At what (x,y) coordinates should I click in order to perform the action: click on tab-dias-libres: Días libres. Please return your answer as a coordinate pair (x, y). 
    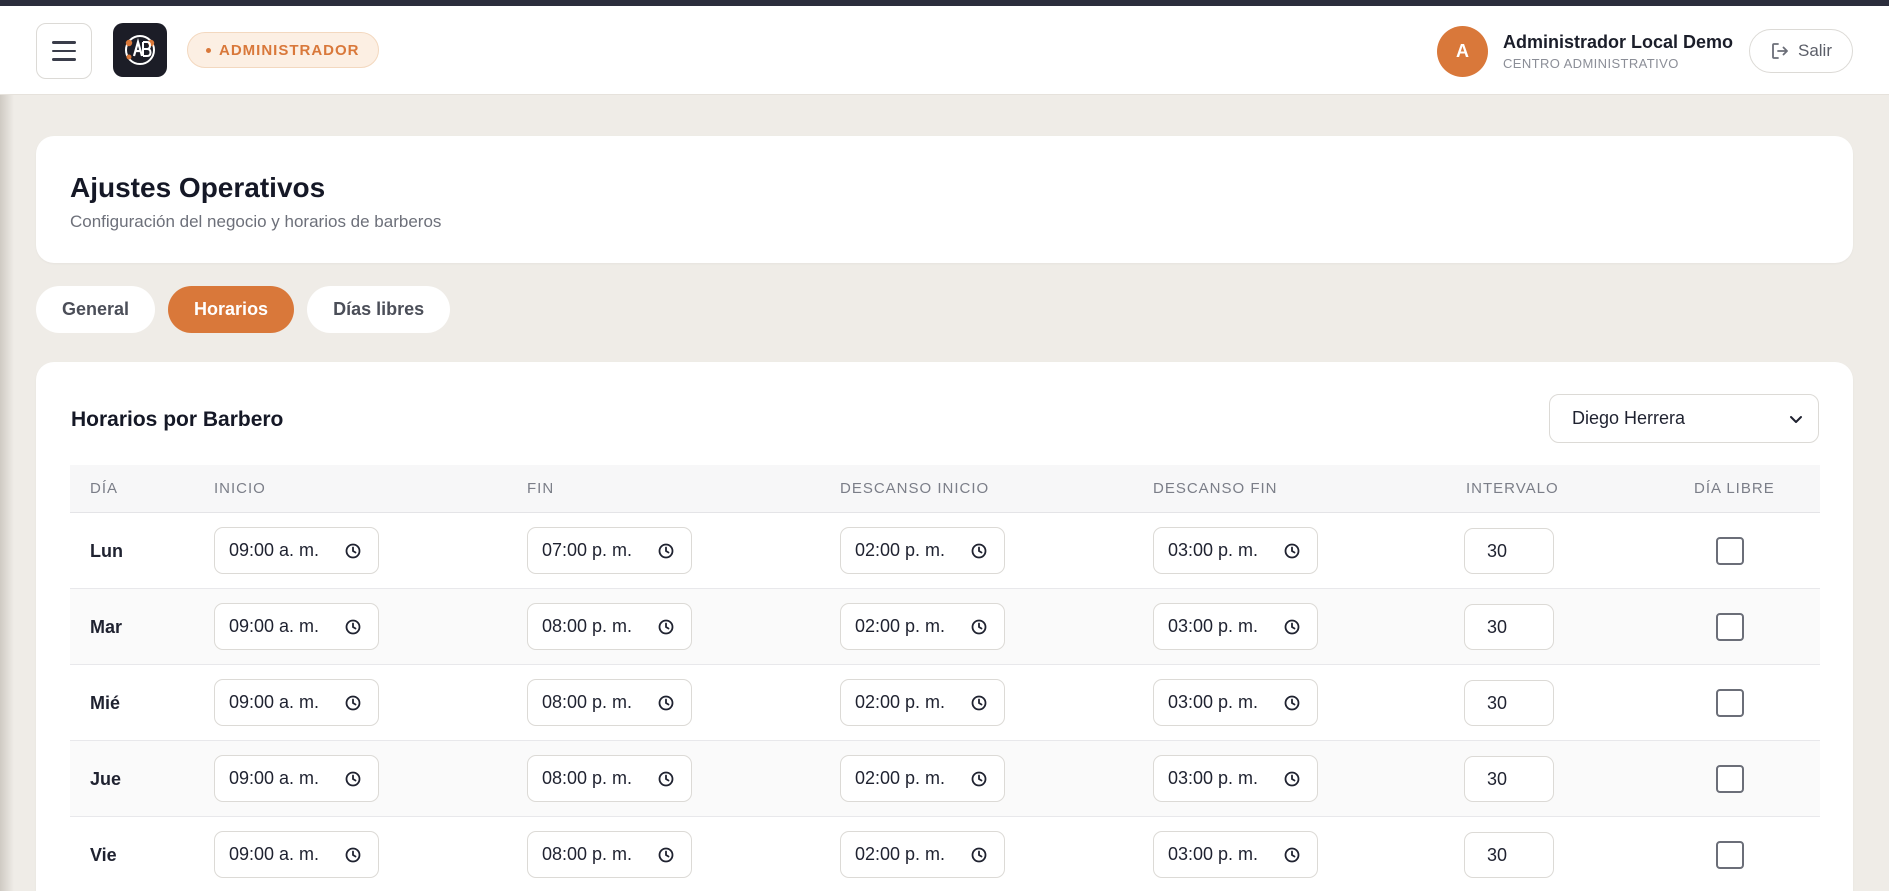
    Looking at the image, I should click on (379, 309).